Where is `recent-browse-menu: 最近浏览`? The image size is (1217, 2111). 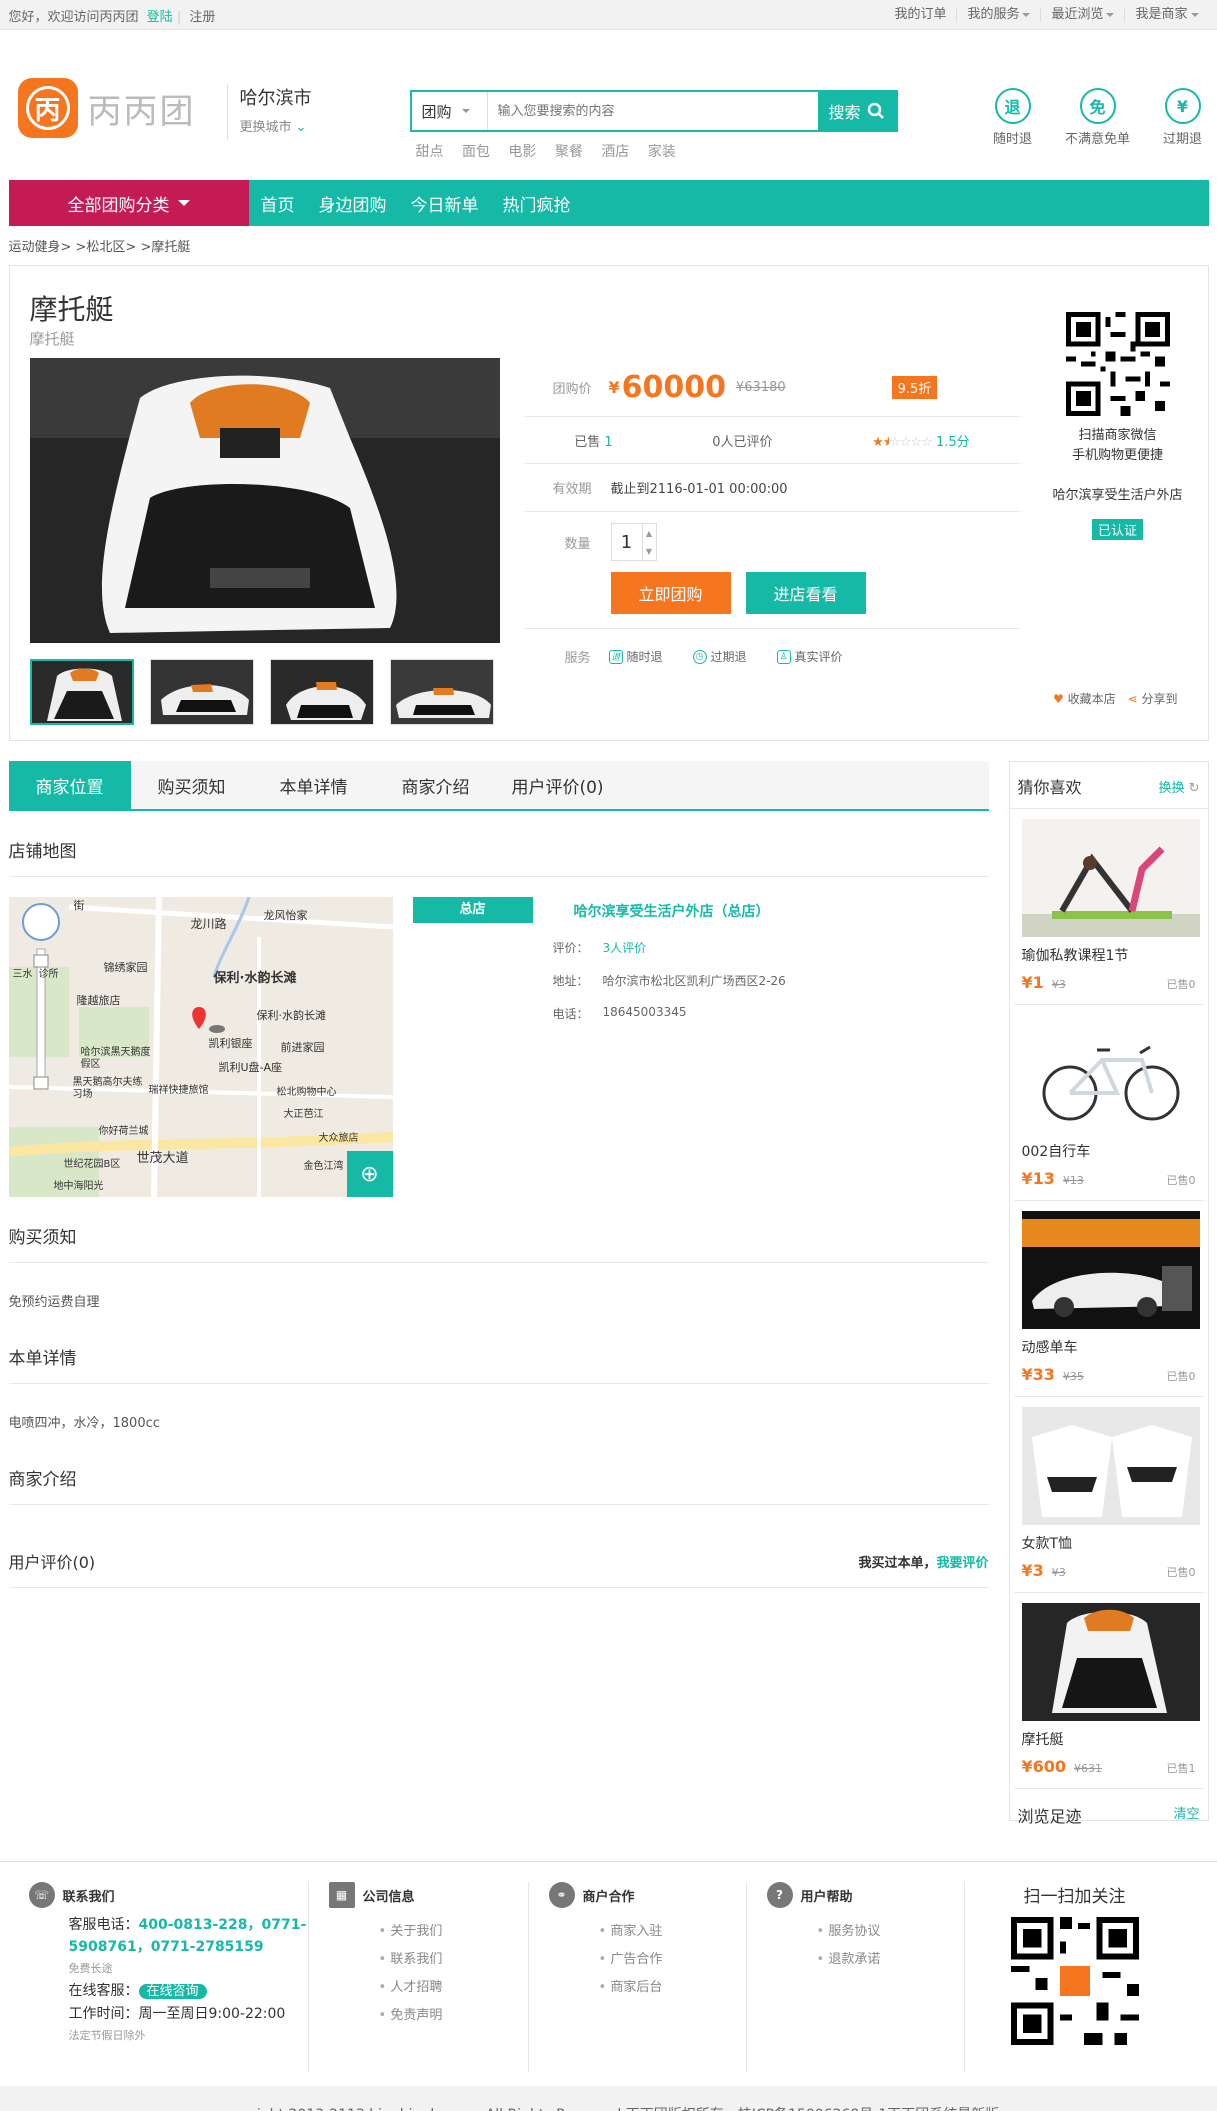
recent-browse-menu: 最近浏览 is located at coordinates (1082, 15).